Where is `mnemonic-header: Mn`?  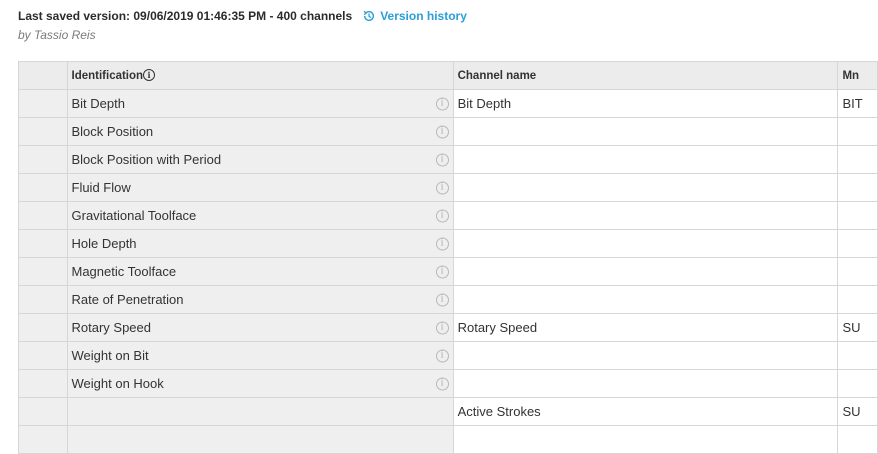
mnemonic-header: Mn is located at coordinates (857, 75).